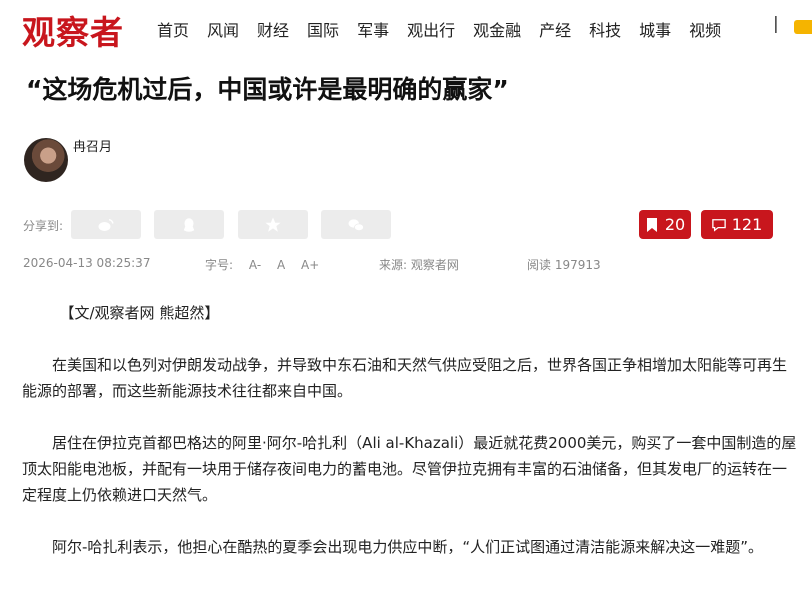 This screenshot has height=592, width=812. What do you see at coordinates (675, 224) in the screenshot?
I see `bookmark-count: 20` at bounding box center [675, 224].